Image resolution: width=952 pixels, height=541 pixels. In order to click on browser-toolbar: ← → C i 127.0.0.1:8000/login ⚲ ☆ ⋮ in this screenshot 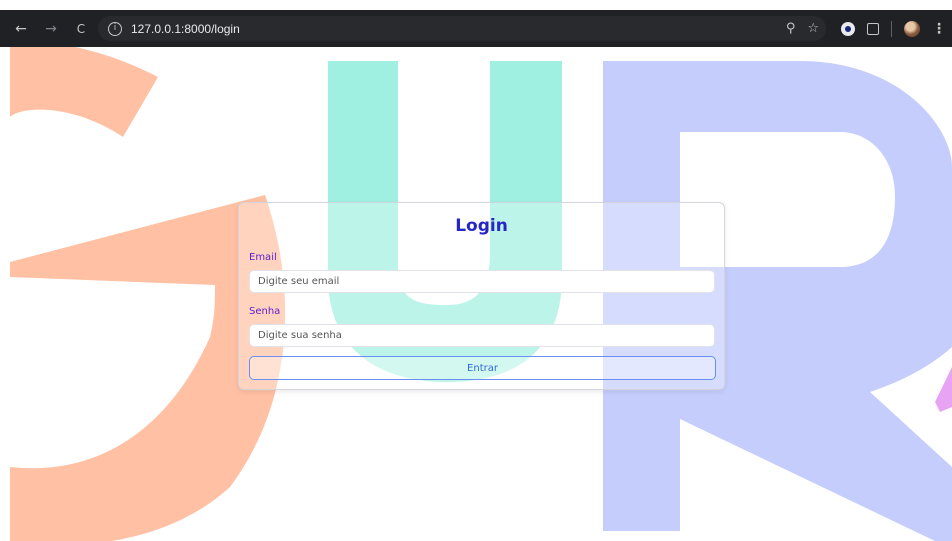, I will do `click(476, 28)`.